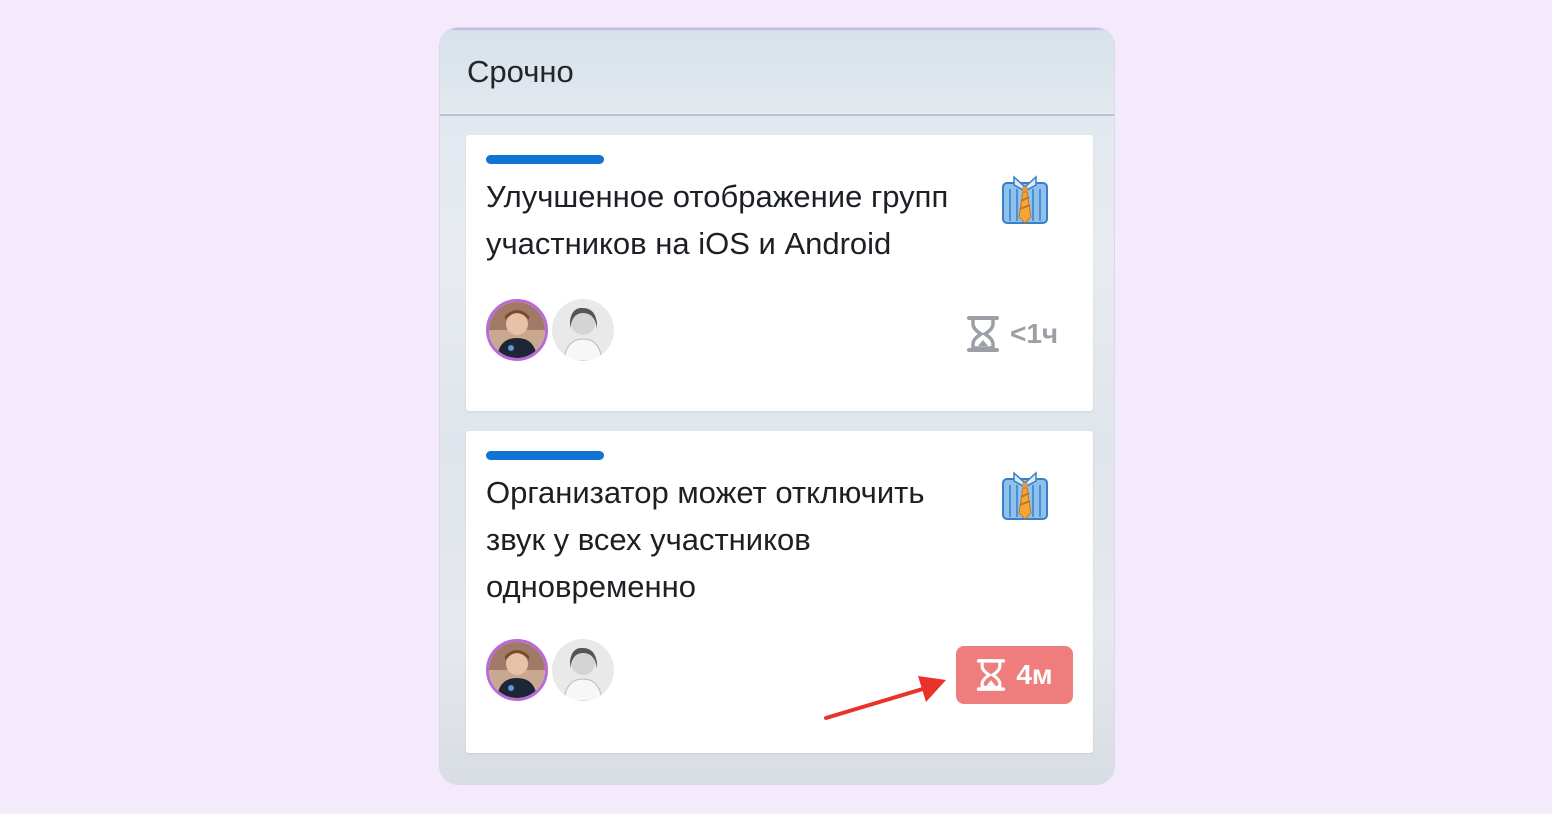 This screenshot has height=814, width=1552. I want to click on due-badge-overdue: 4м, so click(1014, 675).